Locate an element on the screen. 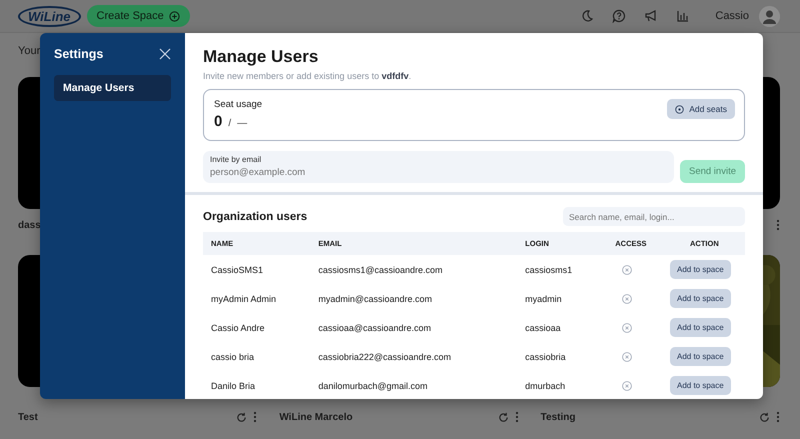 Image resolution: width=800 pixels, height=439 pixels. user-name: Cassio is located at coordinates (732, 16).